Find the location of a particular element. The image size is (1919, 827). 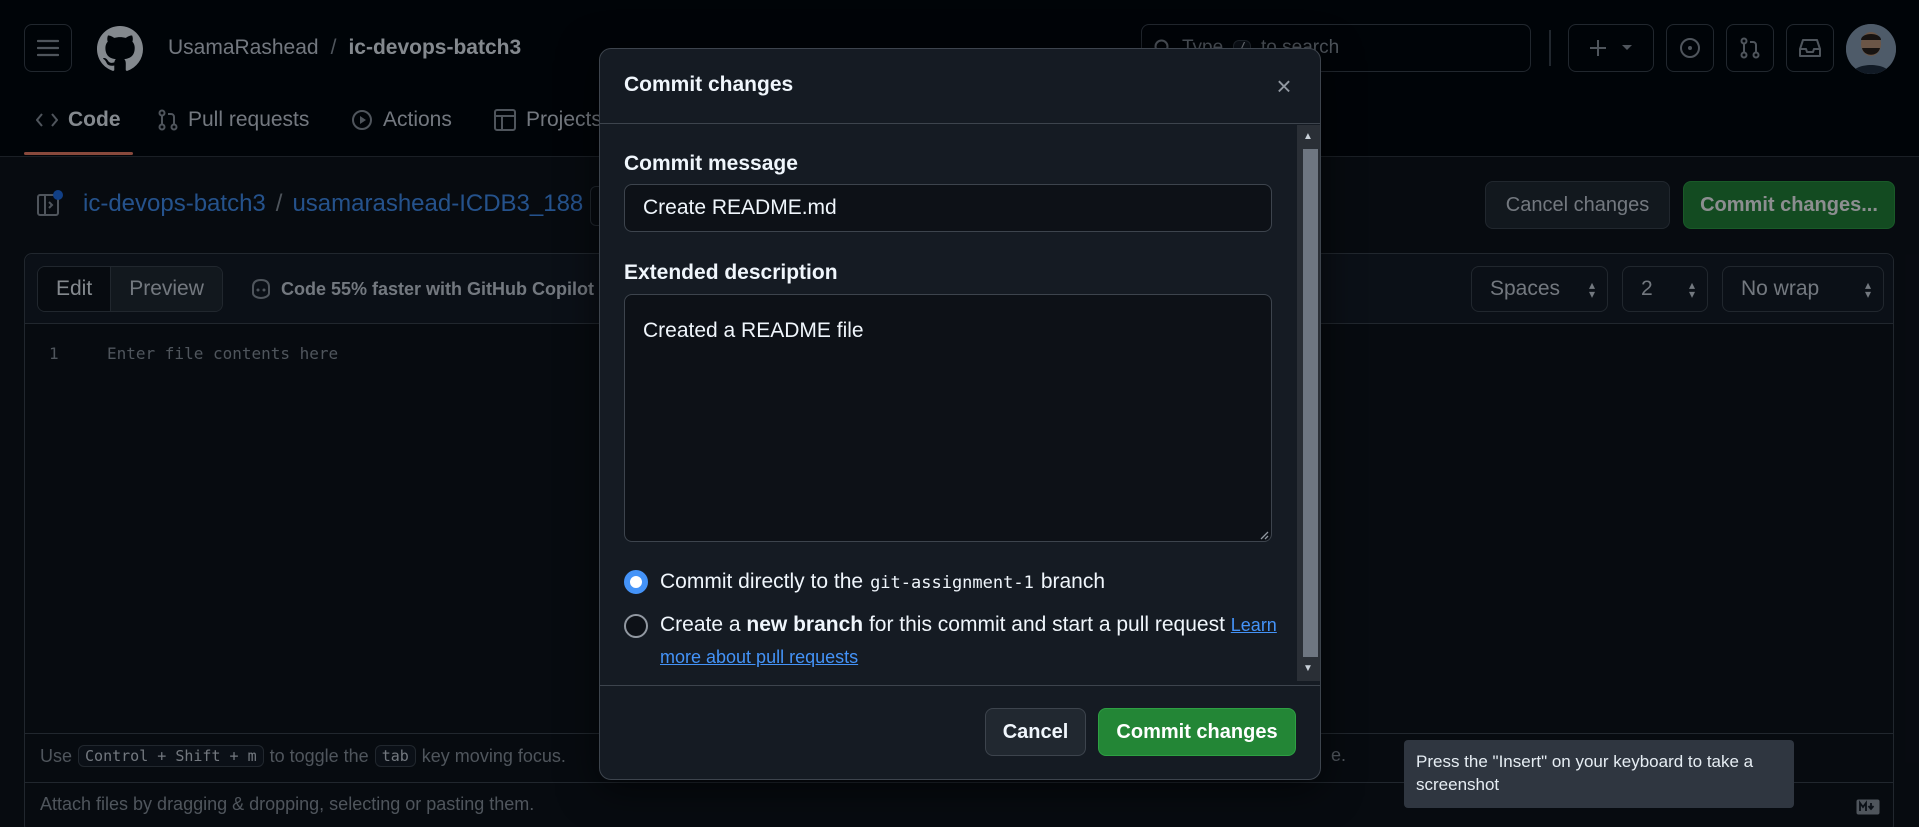

option1-suffix: branch is located at coordinates (1073, 581).